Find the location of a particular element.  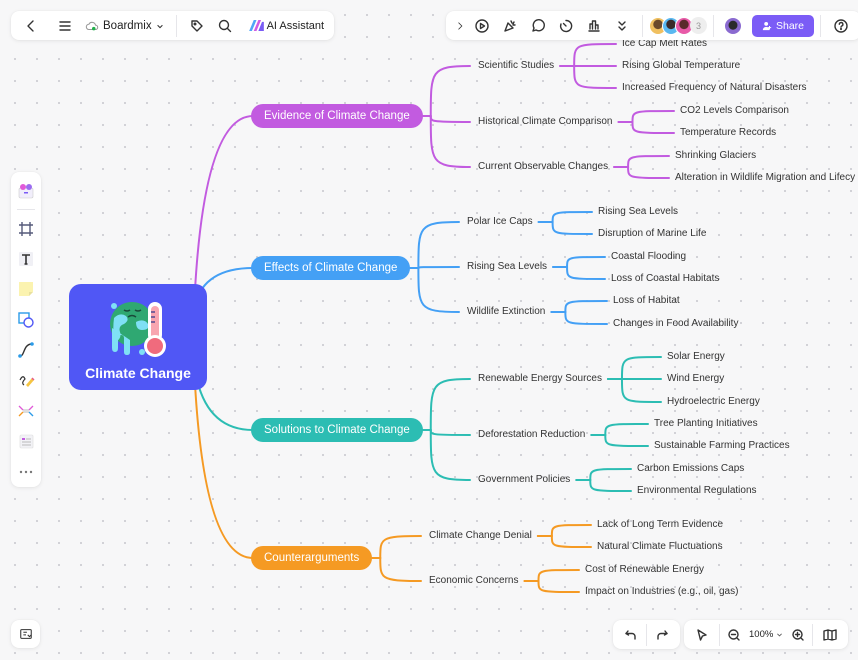

leaf-node: Natural Climate Fluctuations is located at coordinates (660, 547).